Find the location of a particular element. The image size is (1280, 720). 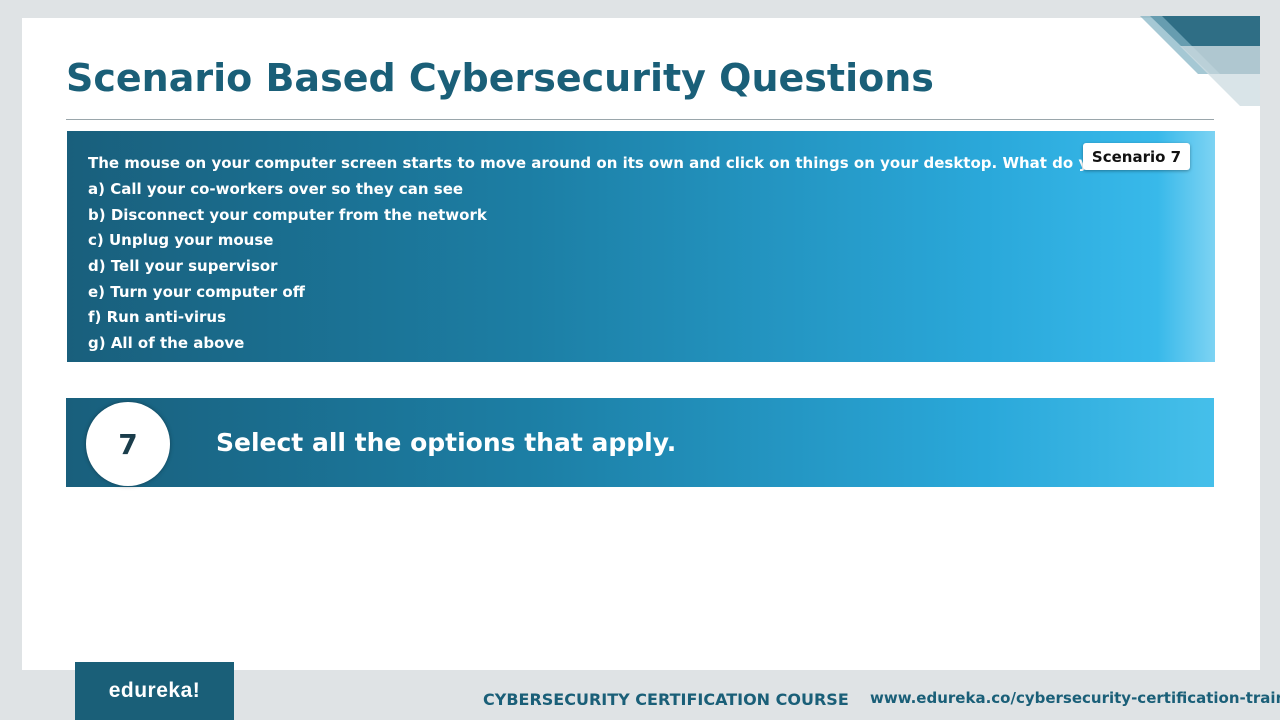

corner-decoration is located at coordinates (1200, 61).